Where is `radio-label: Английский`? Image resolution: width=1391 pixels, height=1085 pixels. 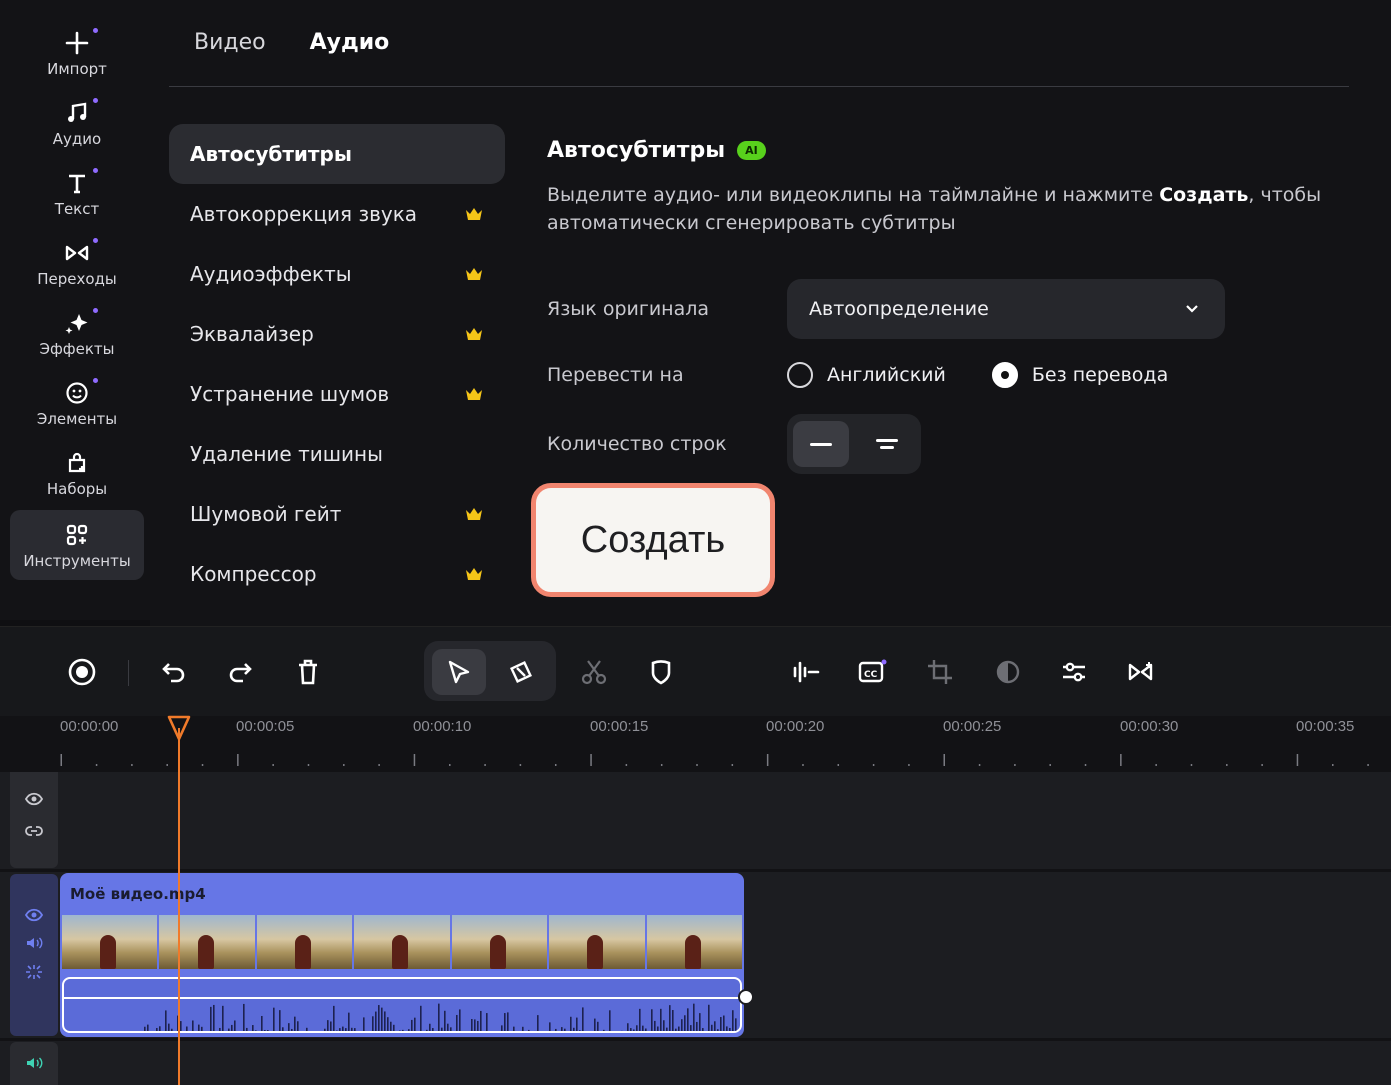 radio-label: Английский is located at coordinates (886, 375).